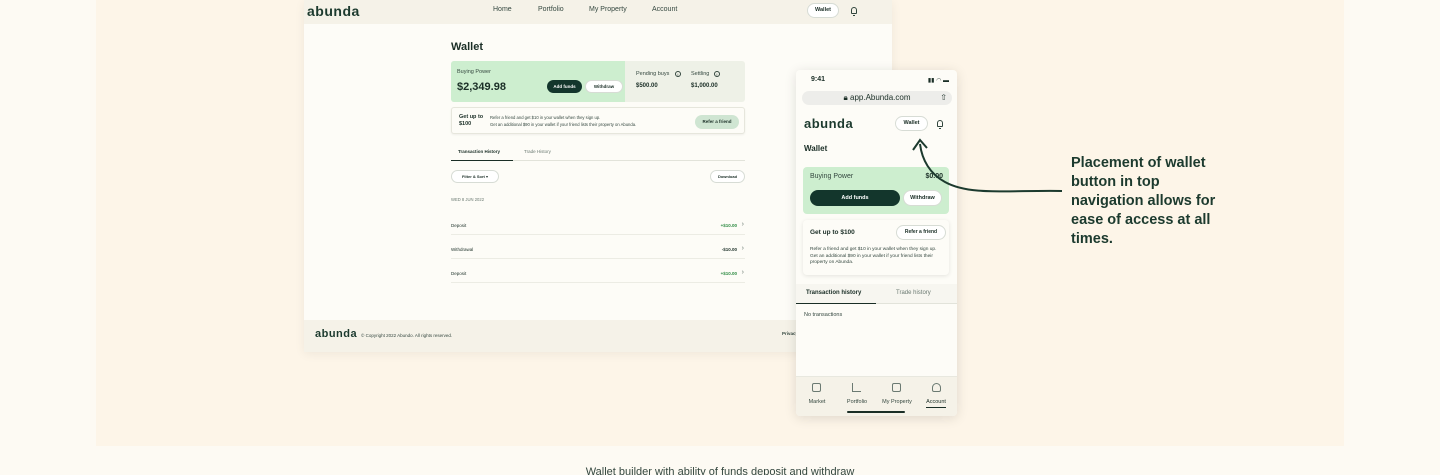 The height and width of the screenshot is (475, 1440). I want to click on nav-my-property: My Property, so click(608, 9).